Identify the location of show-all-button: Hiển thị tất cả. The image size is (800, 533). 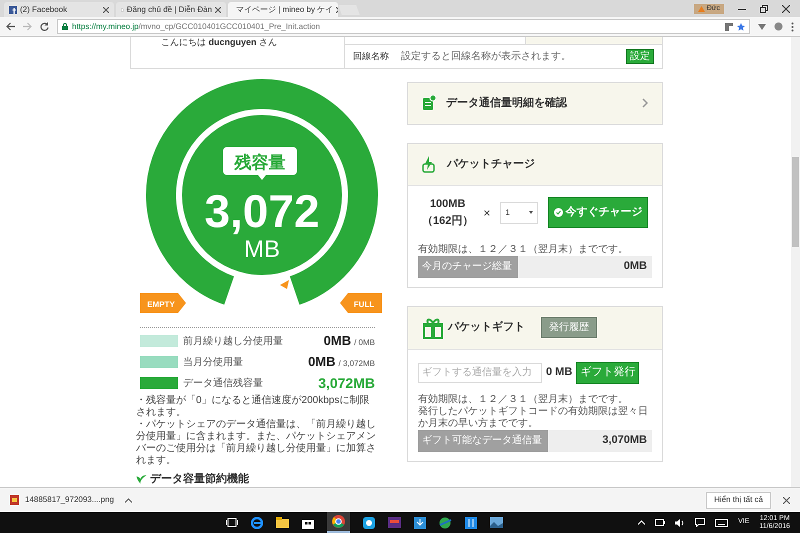
(738, 500).